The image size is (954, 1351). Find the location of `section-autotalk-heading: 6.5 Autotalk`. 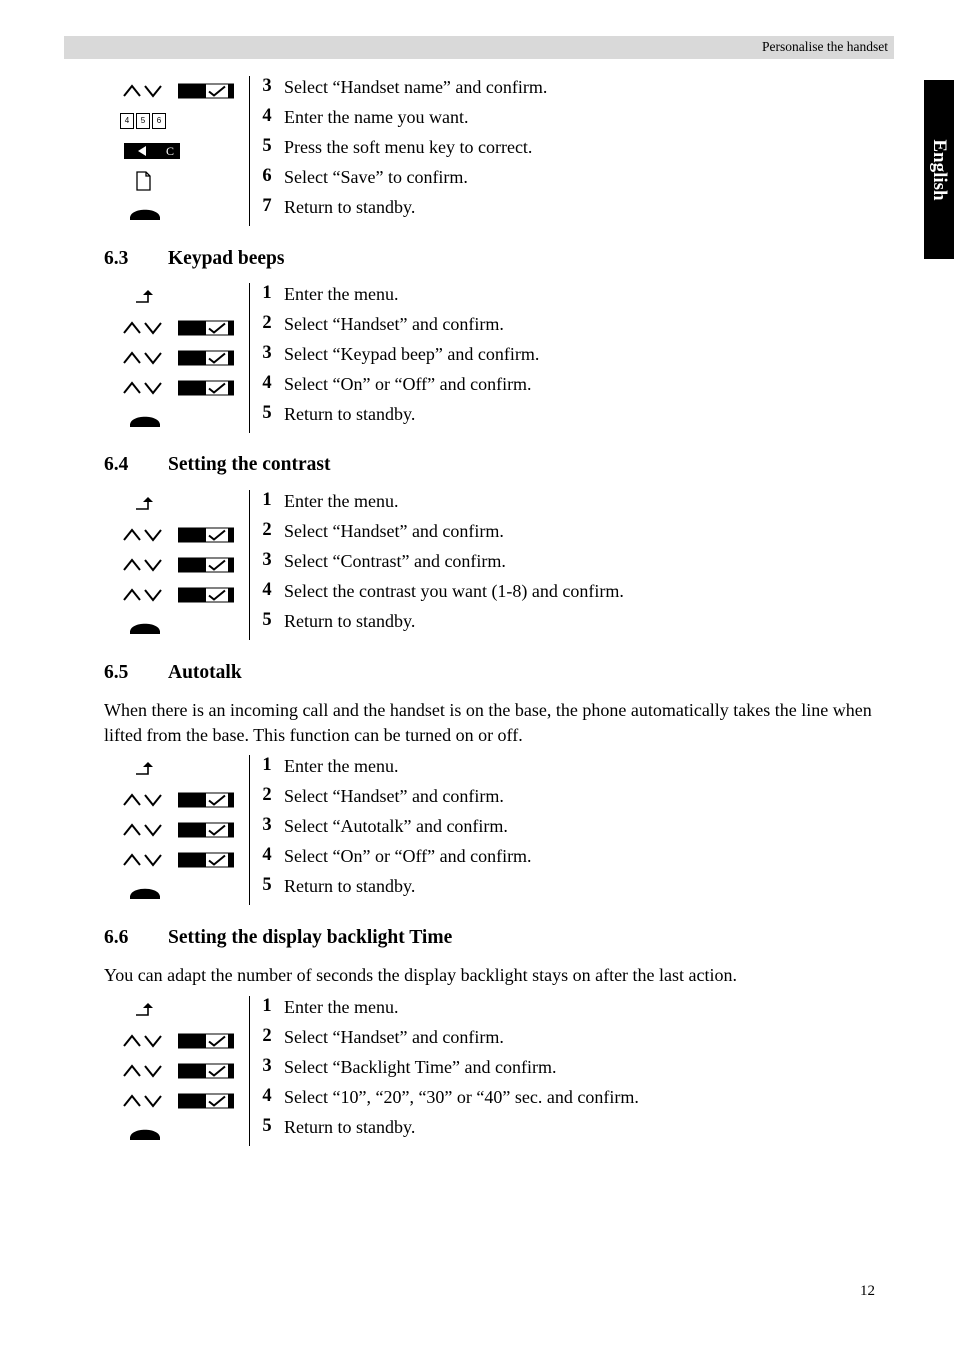

section-autotalk-heading: 6.5 Autotalk is located at coordinates (477, 675).